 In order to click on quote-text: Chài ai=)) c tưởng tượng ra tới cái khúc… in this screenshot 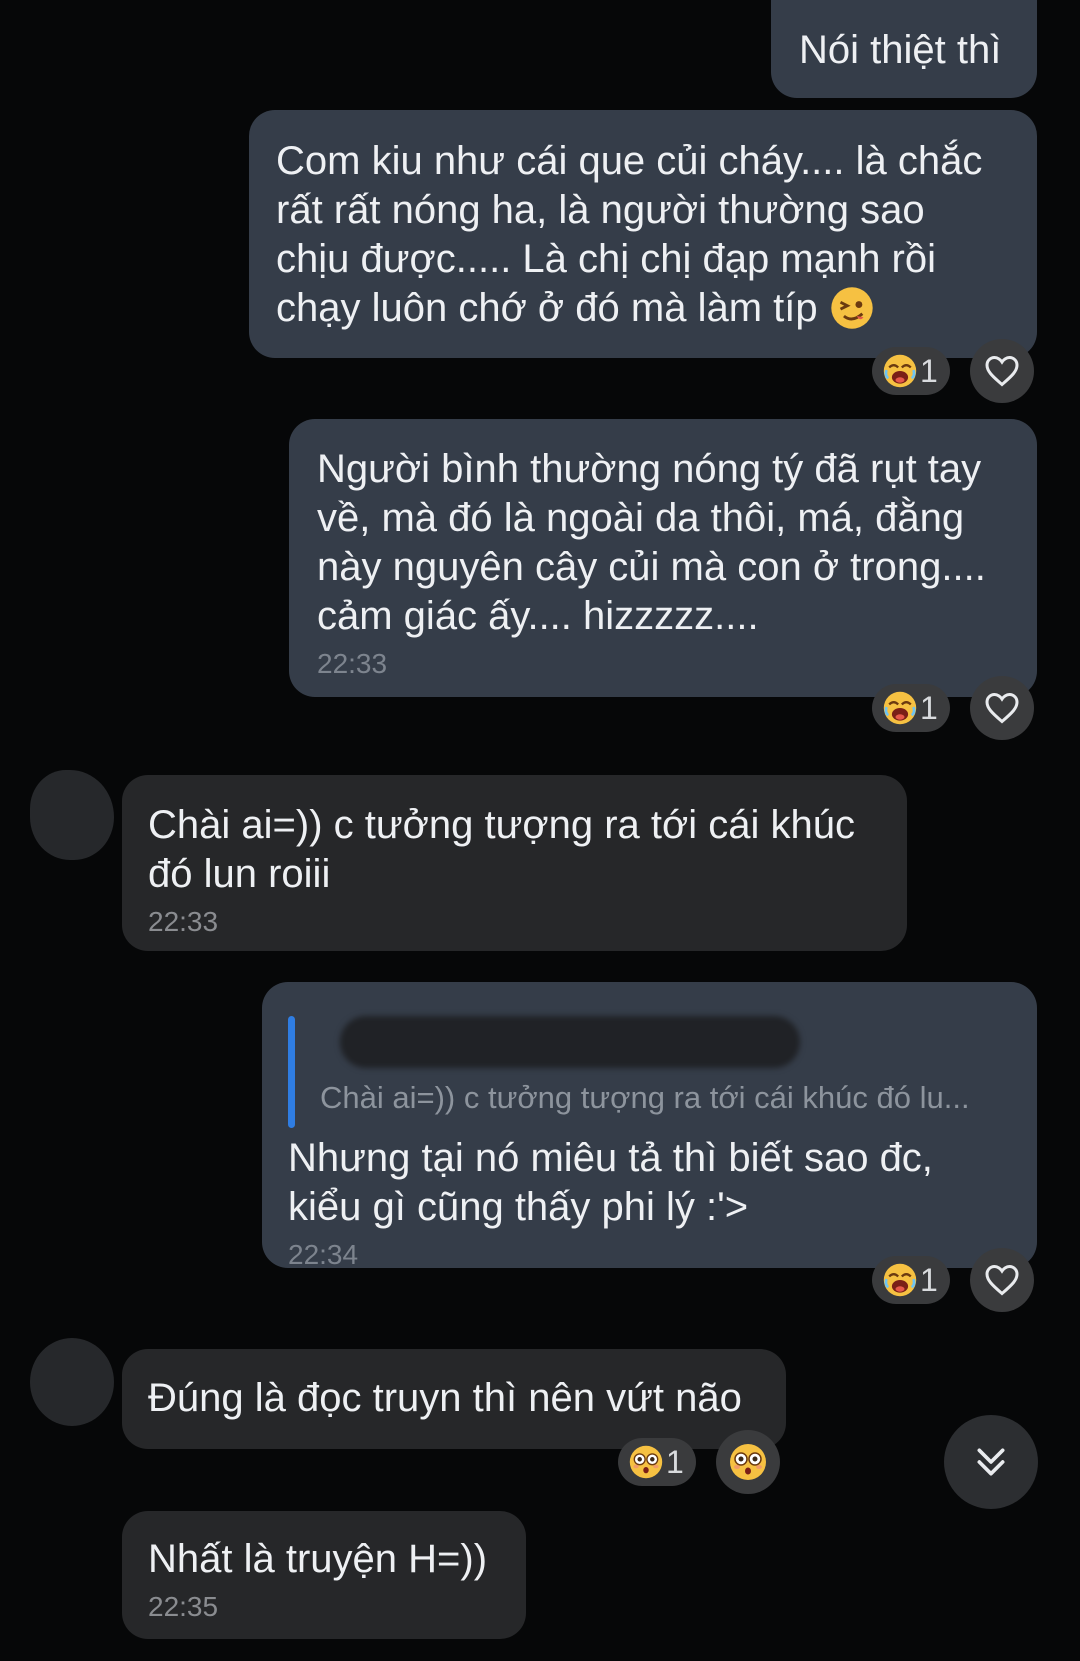, I will do `click(645, 1097)`.